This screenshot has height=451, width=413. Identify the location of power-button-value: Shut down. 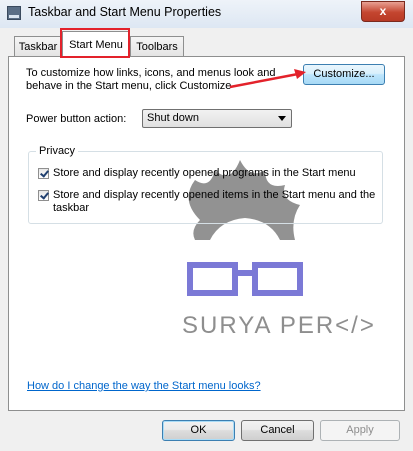
(173, 118).